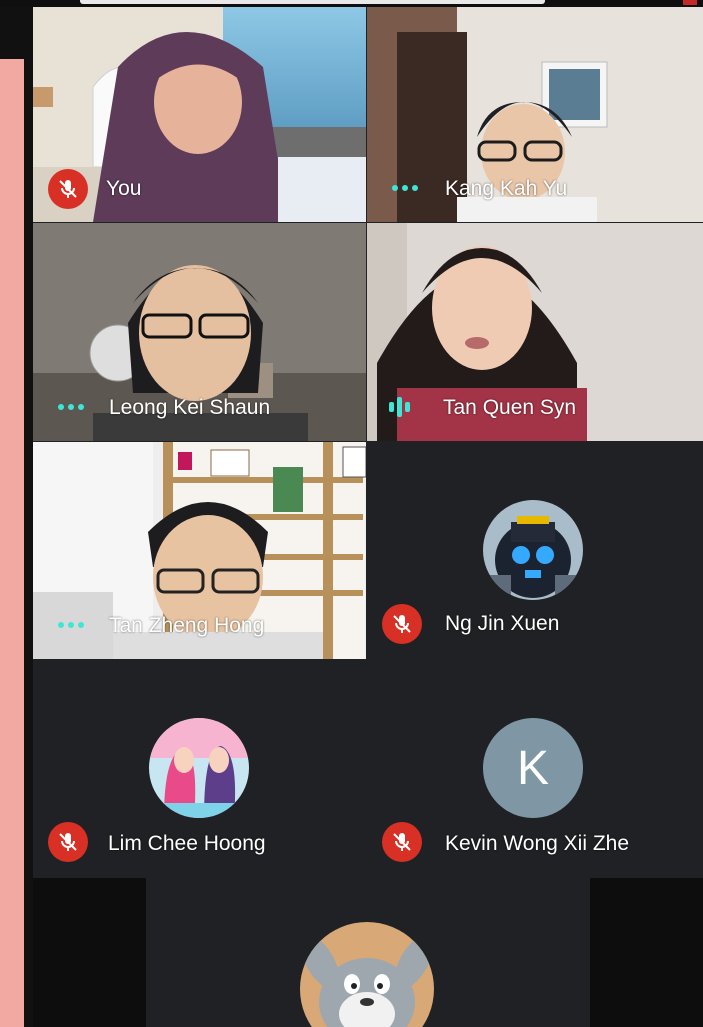 The image size is (703, 1027). I want to click on participant-tile-kang-kah-yu: Kang Kah Yu, so click(535, 114).